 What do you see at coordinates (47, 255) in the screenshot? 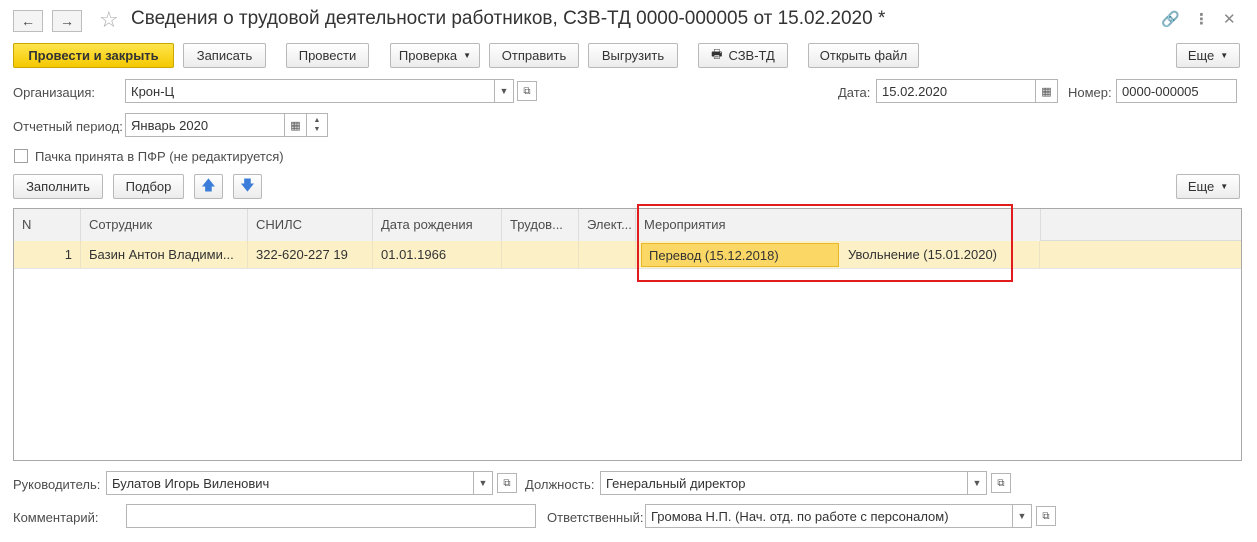
I see `cell-n: 1` at bounding box center [47, 255].